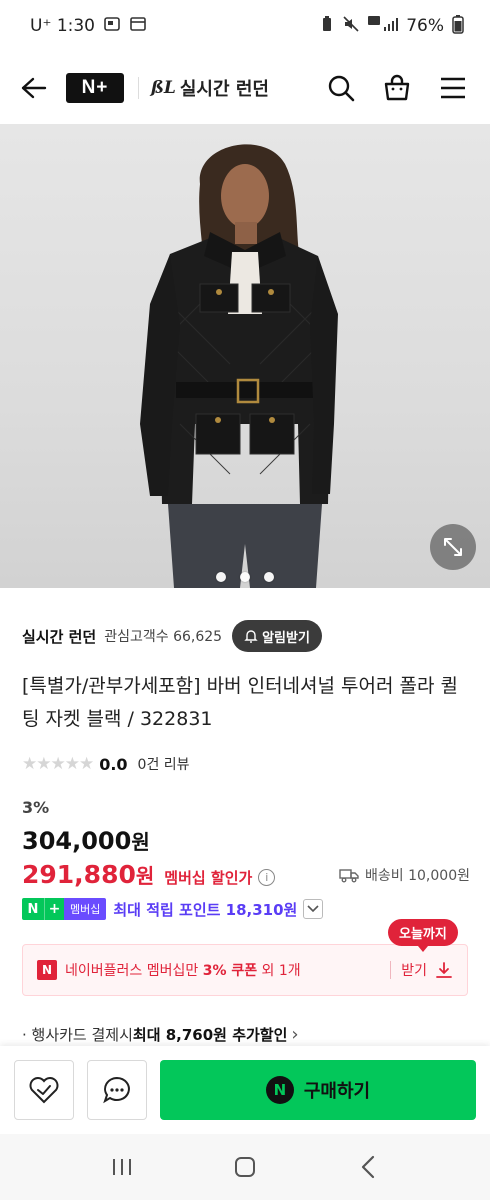 The width and height of the screenshot is (490, 1200). I want to click on zoom-image-button, so click(453, 547).